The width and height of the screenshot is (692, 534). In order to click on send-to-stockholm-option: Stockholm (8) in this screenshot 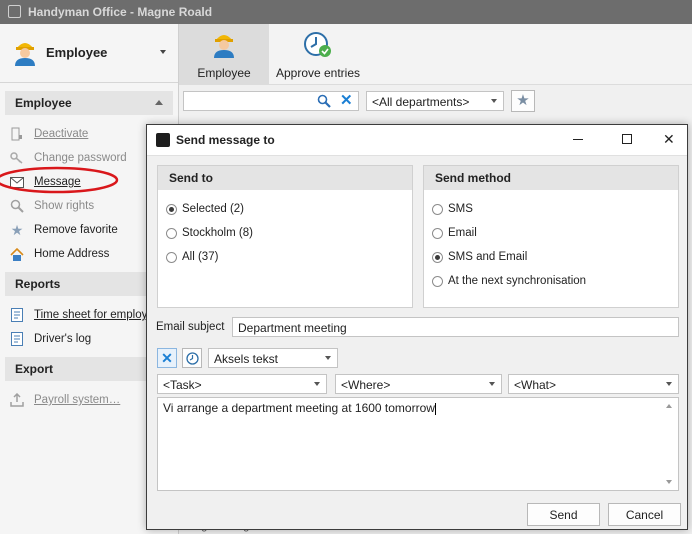, I will do `click(209, 233)`.